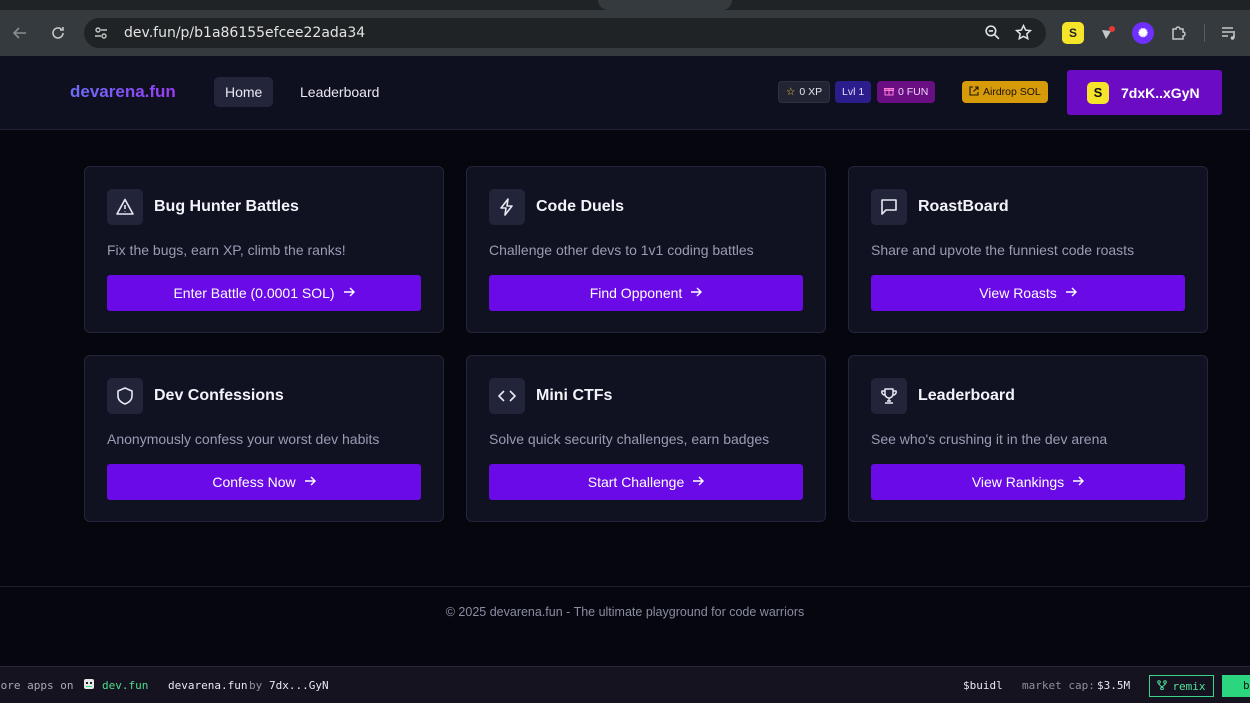  I want to click on gift-icon, so click(889, 92).